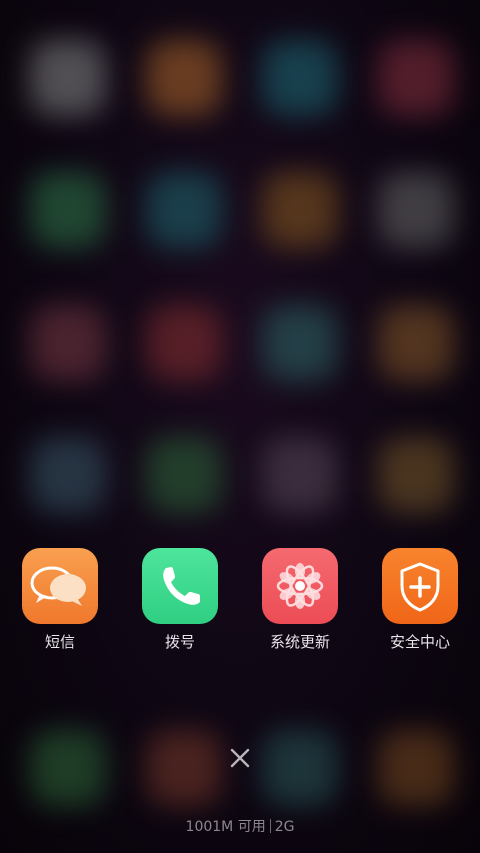 This screenshot has width=480, height=853. I want to click on message-bubbles-icon, so click(60, 586).